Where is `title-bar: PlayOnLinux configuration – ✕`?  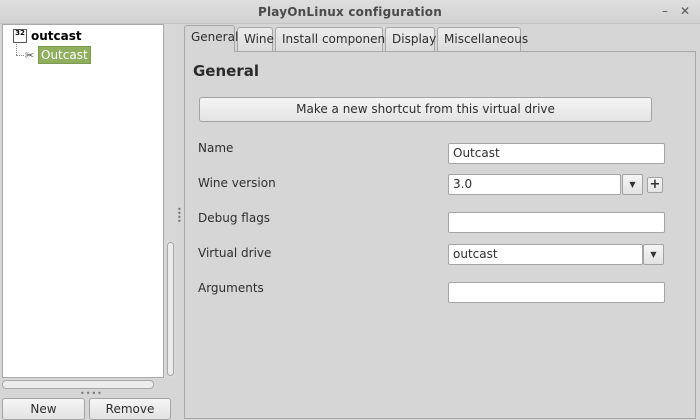
title-bar: PlayOnLinux configuration – ✕ is located at coordinates (350, 12).